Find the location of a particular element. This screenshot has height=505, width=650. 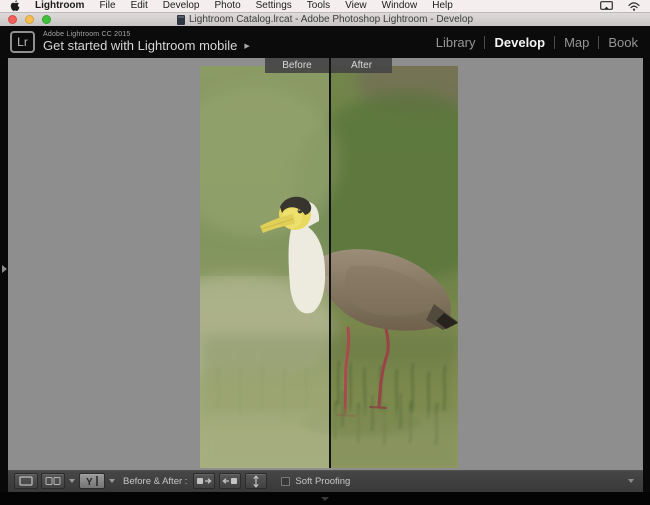

after-label: After is located at coordinates (361, 65).